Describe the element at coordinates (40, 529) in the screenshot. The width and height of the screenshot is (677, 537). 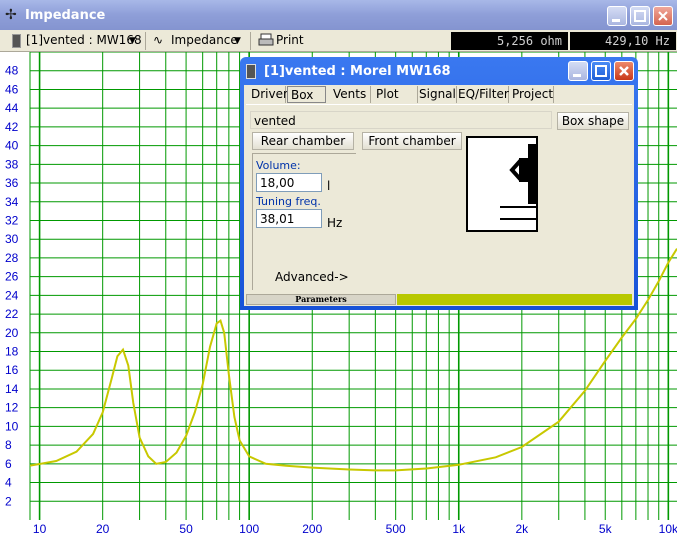
I see `x-tick-label: 10` at that location.